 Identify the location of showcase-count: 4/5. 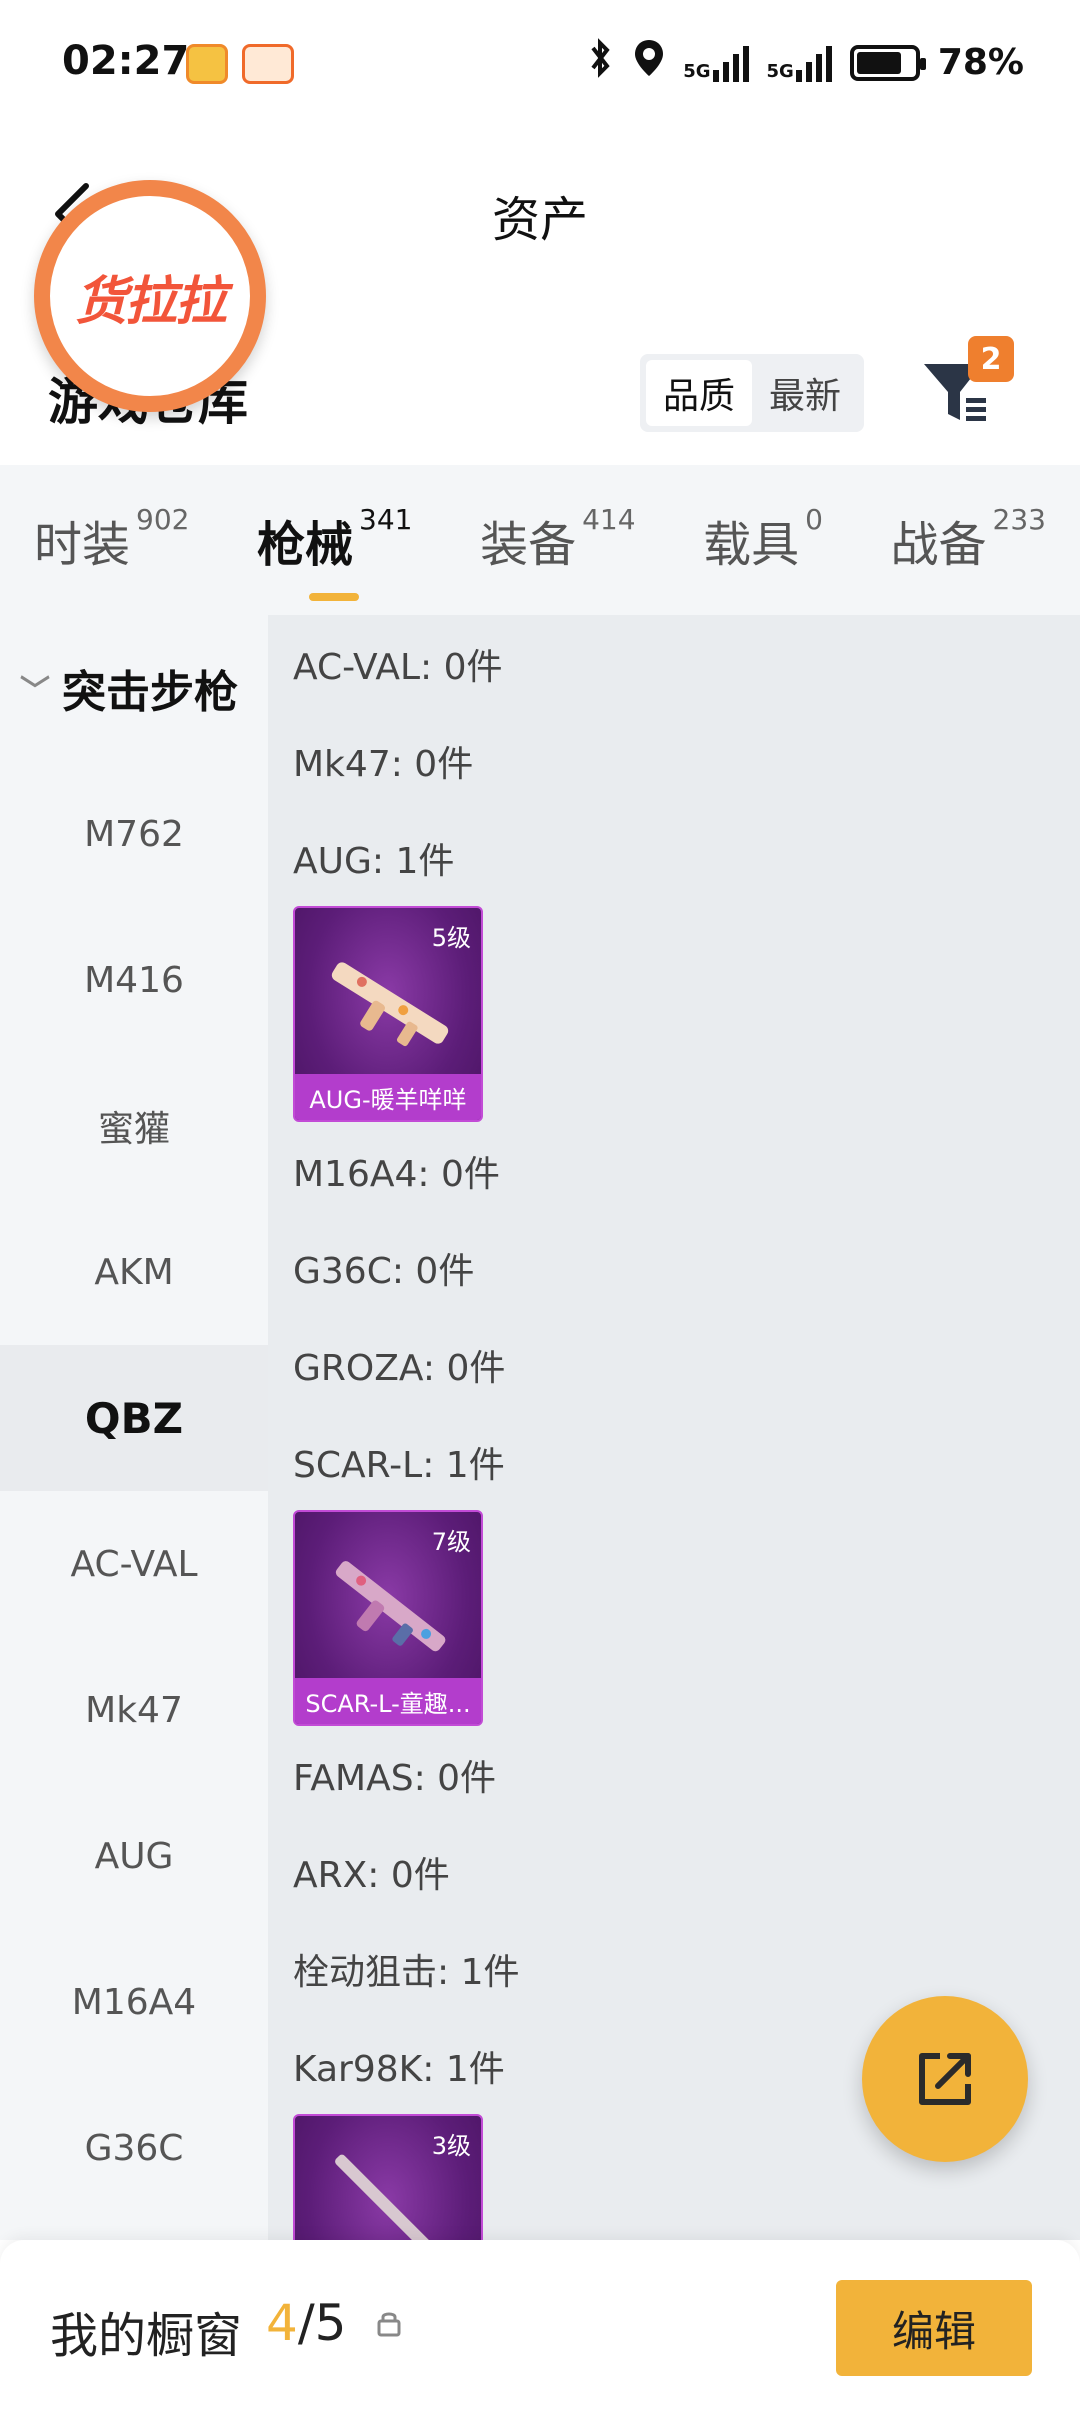
(306, 2323).